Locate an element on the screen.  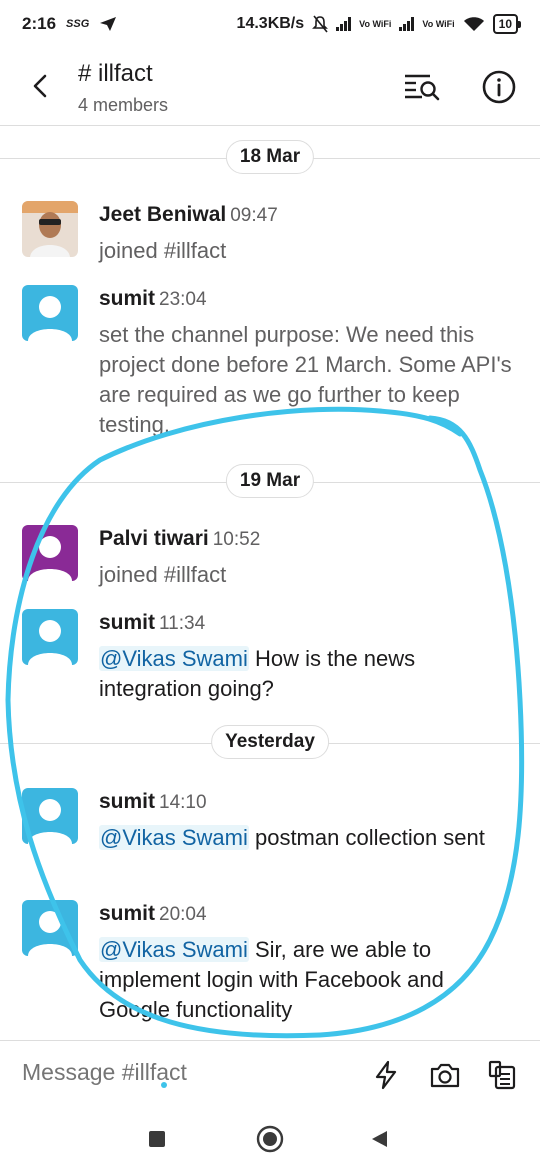
network-speed: 14.3KB/s is located at coordinates (270, 23).